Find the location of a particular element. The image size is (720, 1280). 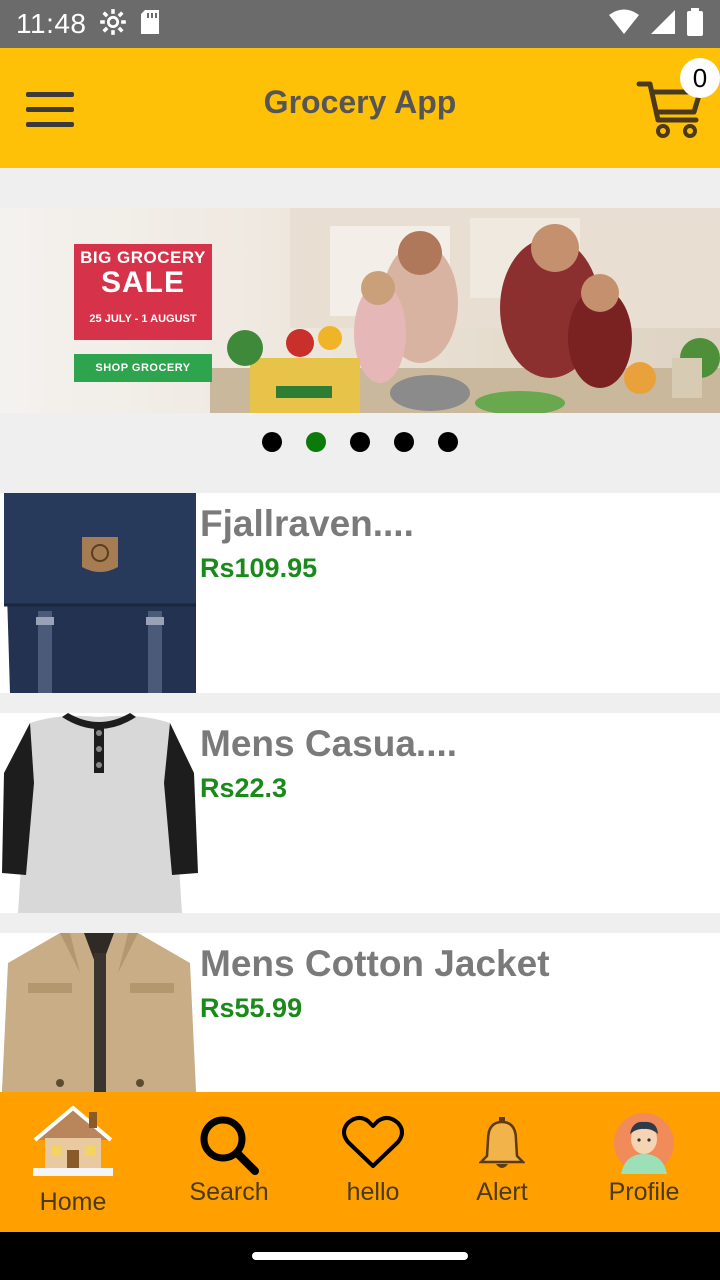

home-gesture-handle is located at coordinates (360, 1256).